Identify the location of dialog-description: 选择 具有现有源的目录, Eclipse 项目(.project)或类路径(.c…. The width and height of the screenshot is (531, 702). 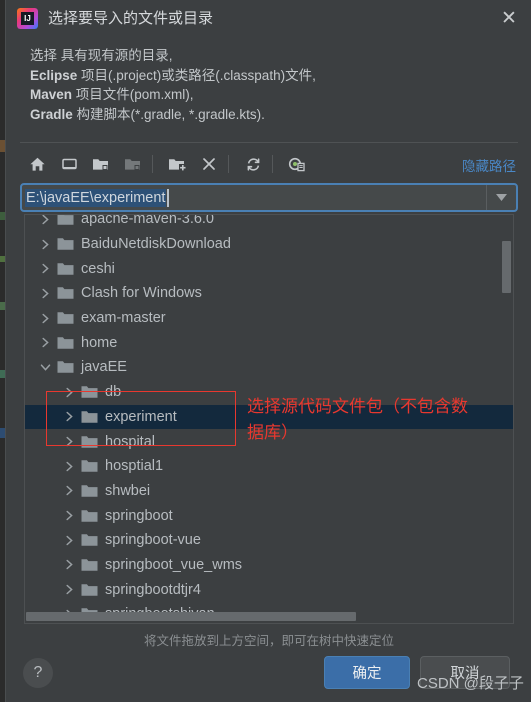
(265, 85).